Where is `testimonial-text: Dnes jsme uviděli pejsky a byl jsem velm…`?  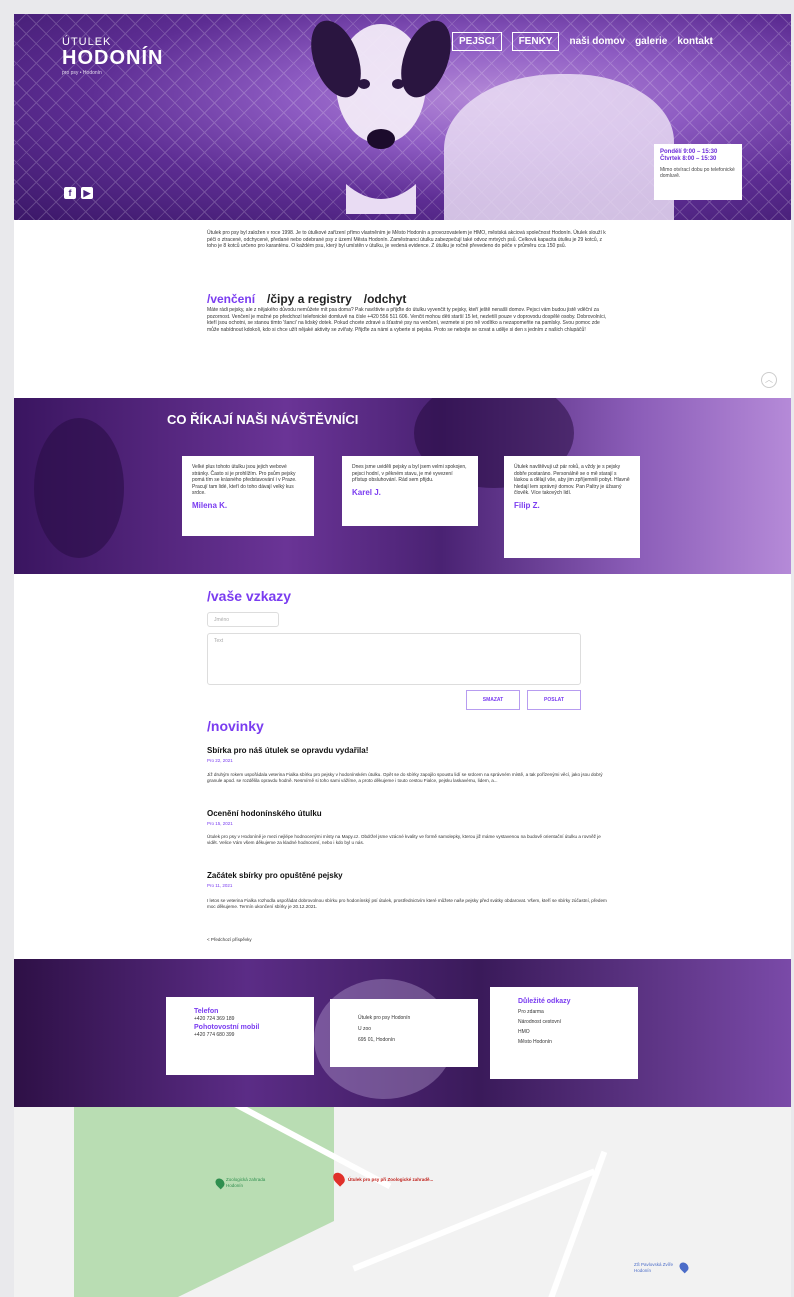 testimonial-text: Dnes jsme uviděli pejsky a byl jsem velm… is located at coordinates (409, 474).